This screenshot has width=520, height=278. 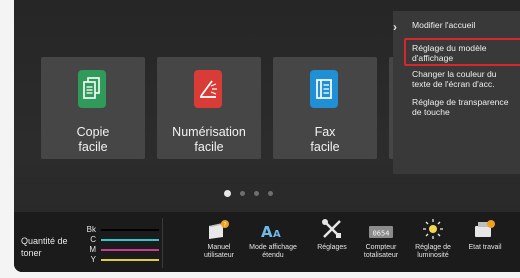 I want to click on toner-quantity-label: Quantité de toner, so click(x=44, y=247).